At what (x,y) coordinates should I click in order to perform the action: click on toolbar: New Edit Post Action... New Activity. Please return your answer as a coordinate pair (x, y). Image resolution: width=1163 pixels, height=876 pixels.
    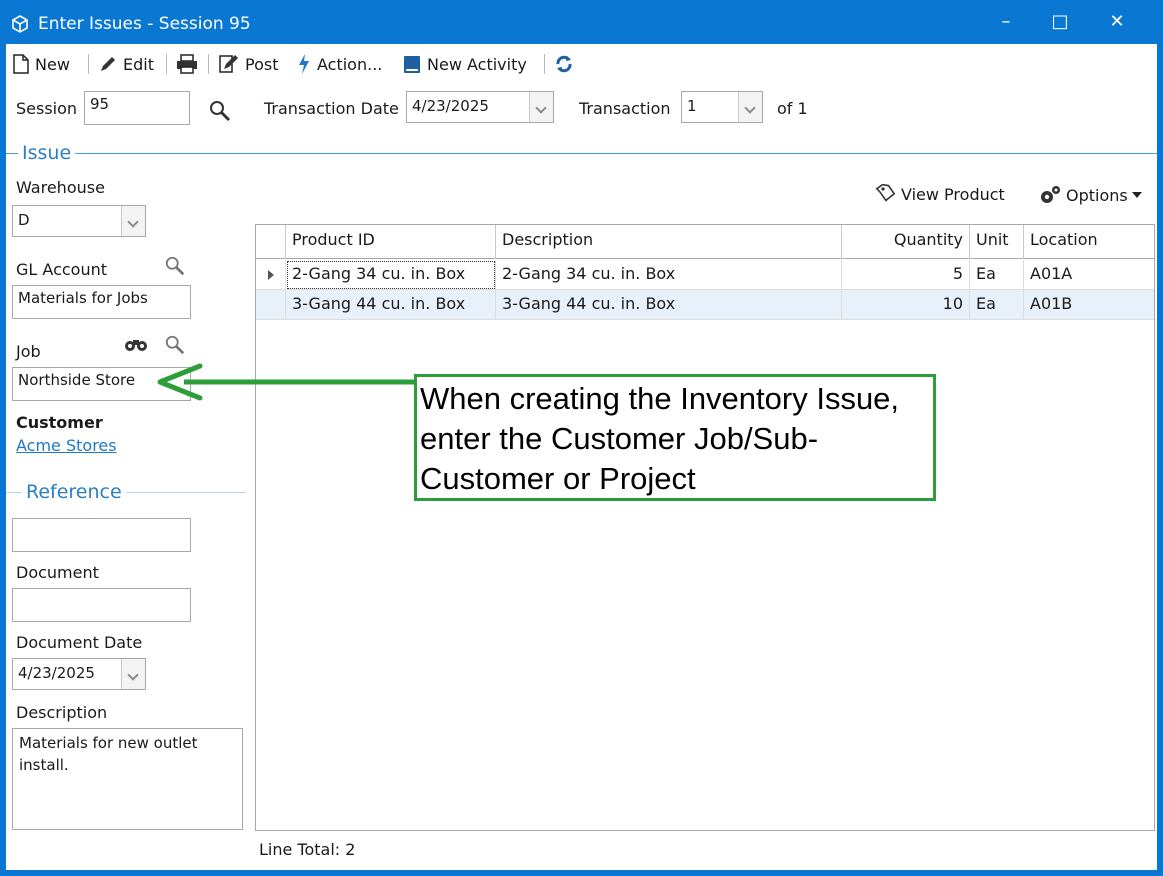
    Looking at the image, I should click on (581, 64).